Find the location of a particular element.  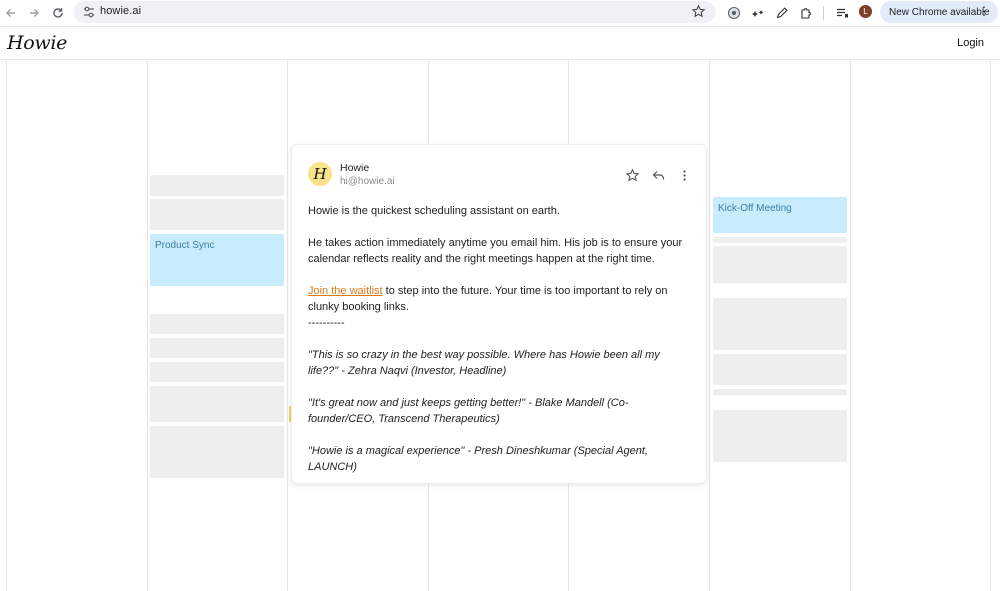

reply-icon is located at coordinates (658, 175).